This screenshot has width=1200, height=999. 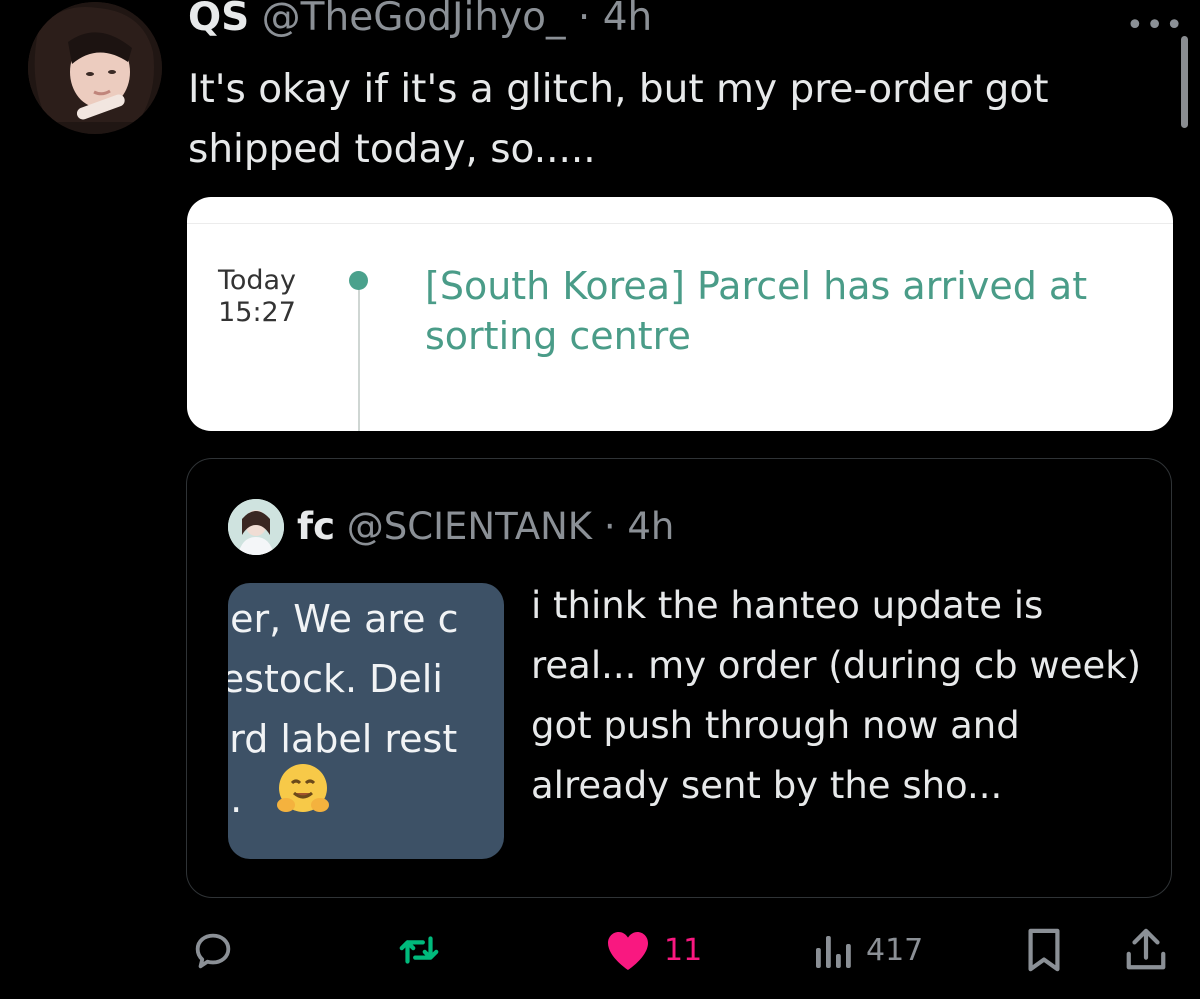 What do you see at coordinates (653, 950) in the screenshot?
I see `like-button: 11` at bounding box center [653, 950].